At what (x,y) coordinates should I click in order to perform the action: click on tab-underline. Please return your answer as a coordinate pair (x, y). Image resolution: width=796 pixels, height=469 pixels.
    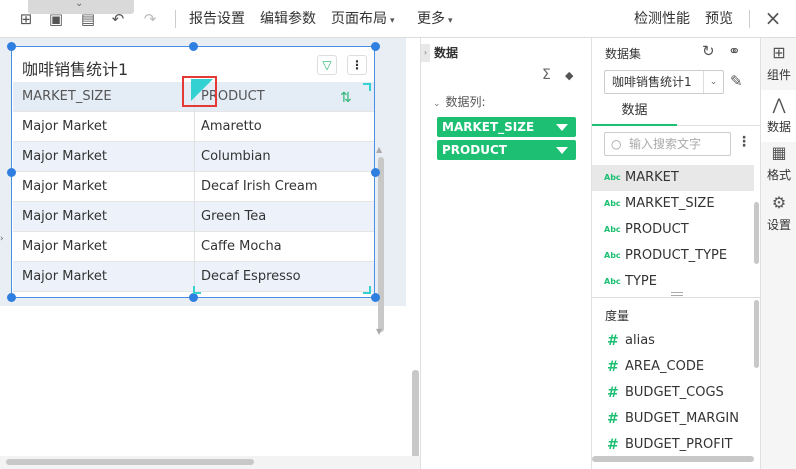
    Looking at the image, I should click on (718, 125).